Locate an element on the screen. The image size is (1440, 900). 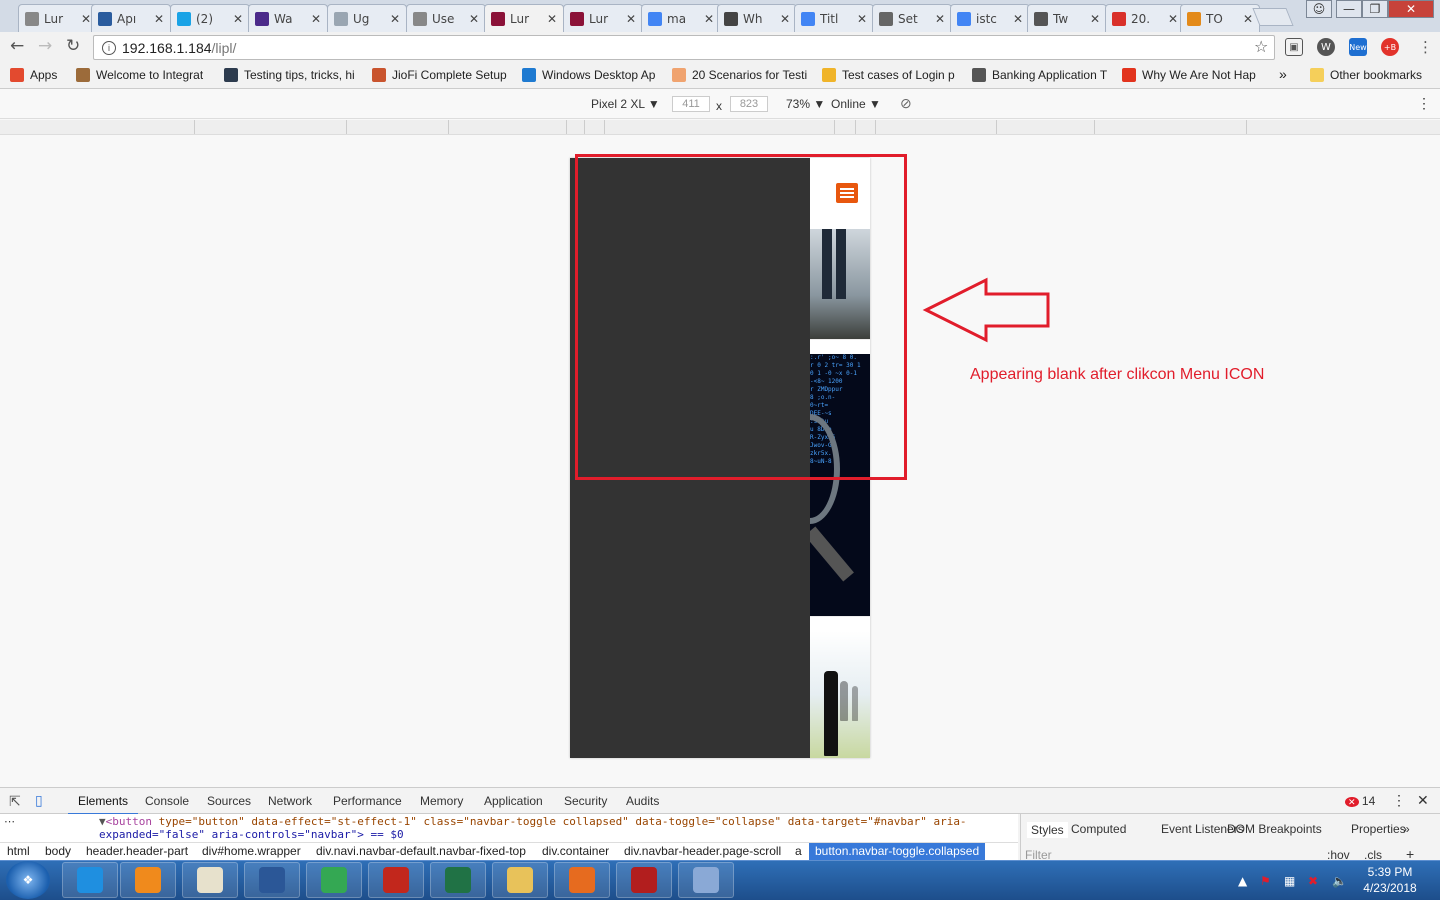
devtools-tab-sources: Sources is located at coordinates (229, 801).